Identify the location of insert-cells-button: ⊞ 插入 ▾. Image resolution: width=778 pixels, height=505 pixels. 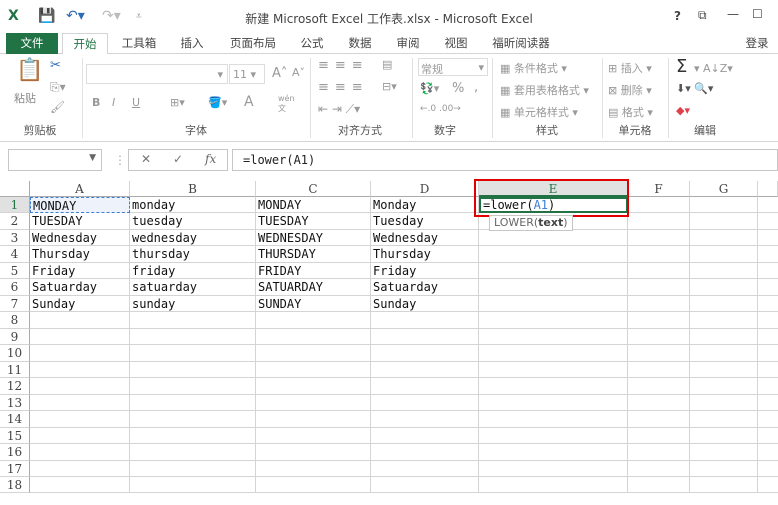
(630, 68).